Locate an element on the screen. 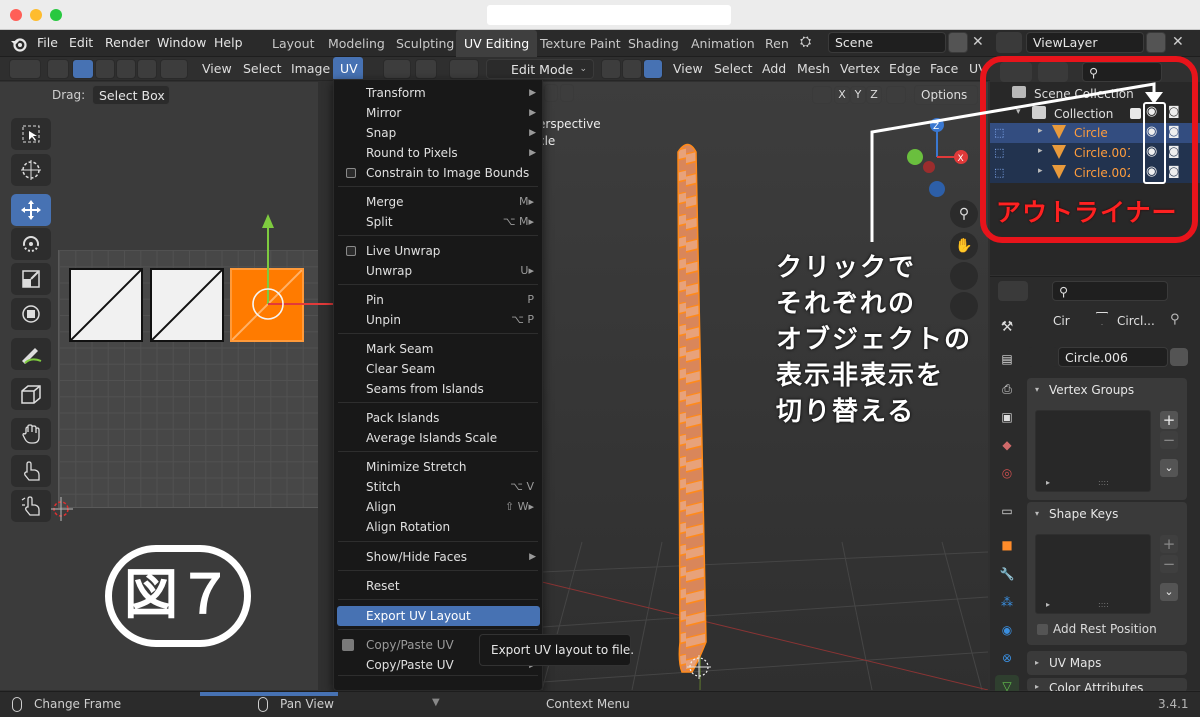 The width and height of the screenshot is (1200, 717). zoom-window-icon is located at coordinates (56, 15).